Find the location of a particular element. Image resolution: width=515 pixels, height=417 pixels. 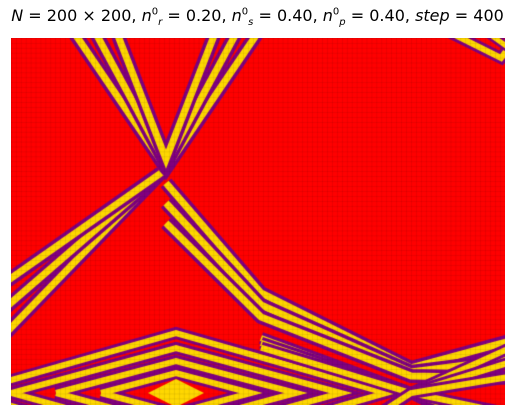

title-n-value: 200 × 200 is located at coordinates (89, 15).